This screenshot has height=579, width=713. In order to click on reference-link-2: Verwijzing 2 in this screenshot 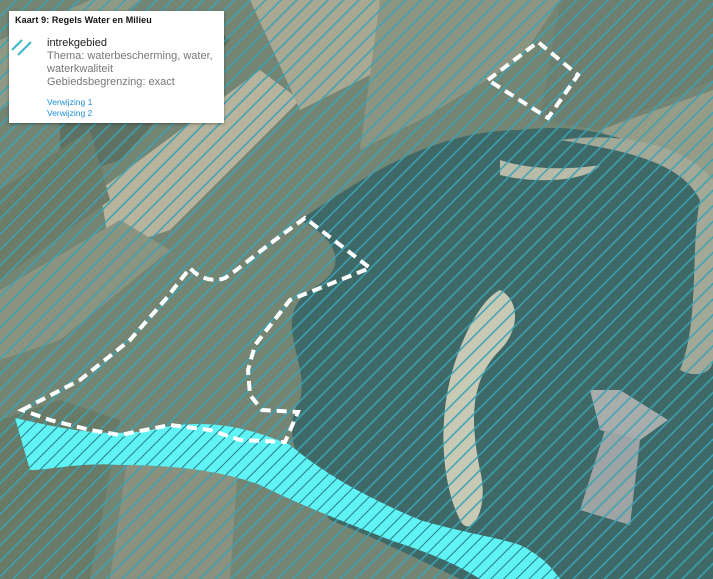, I will do `click(69, 113)`.